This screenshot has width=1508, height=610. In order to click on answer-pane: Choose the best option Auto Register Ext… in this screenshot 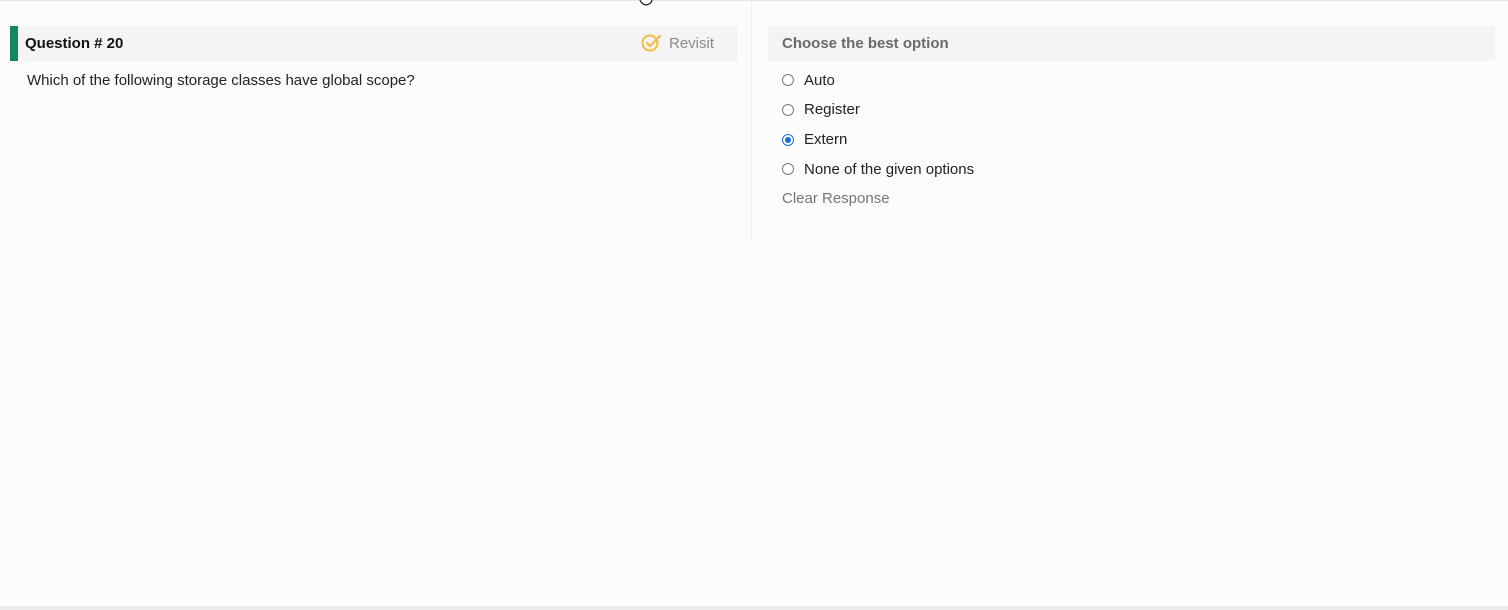, I will do `click(1131, 116)`.